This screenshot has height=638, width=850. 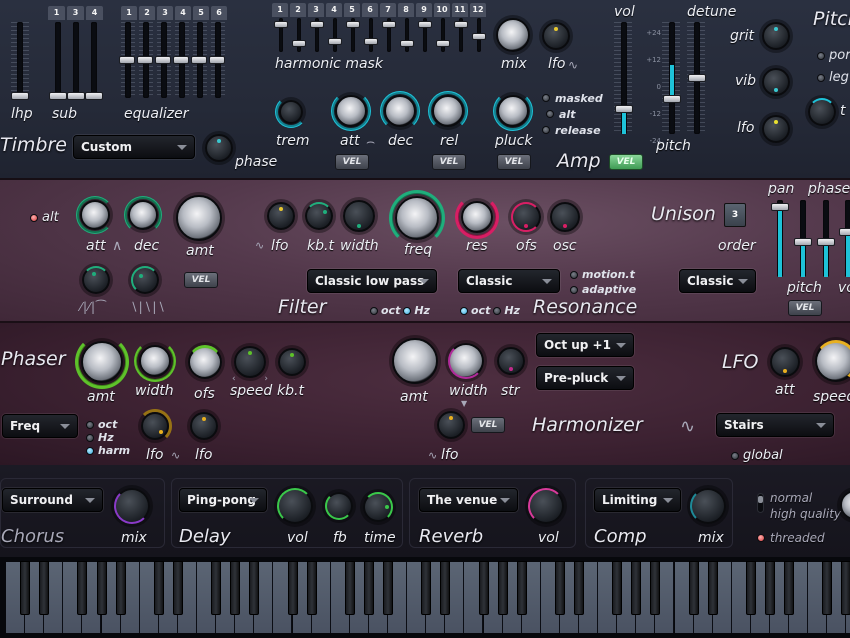 I want to click on quality-switch-handle, so click(x=760, y=499).